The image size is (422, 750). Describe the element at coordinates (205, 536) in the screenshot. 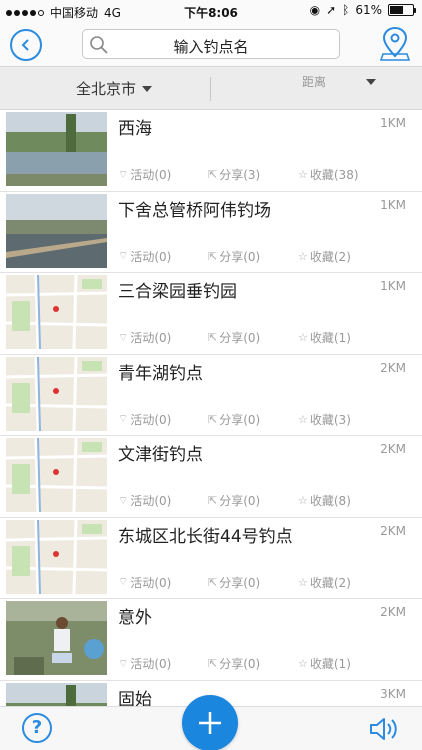

I see `spot-name: 东城区北长街44号钓点` at that location.